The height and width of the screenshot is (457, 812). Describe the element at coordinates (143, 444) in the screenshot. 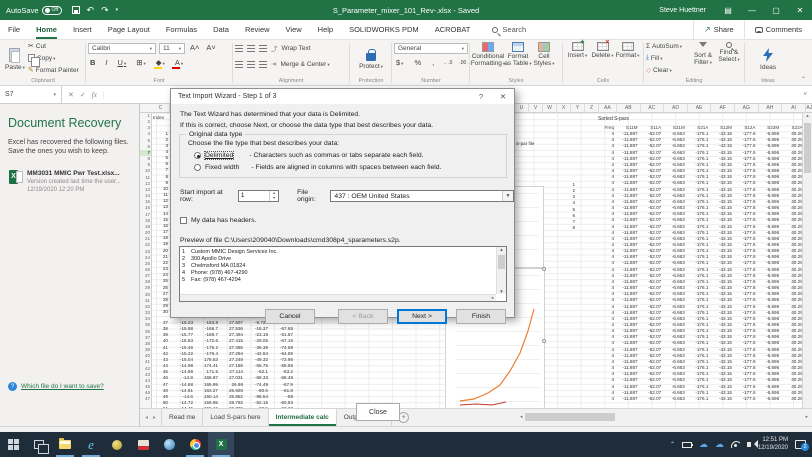

I see `taskbar-app-app-red` at that location.